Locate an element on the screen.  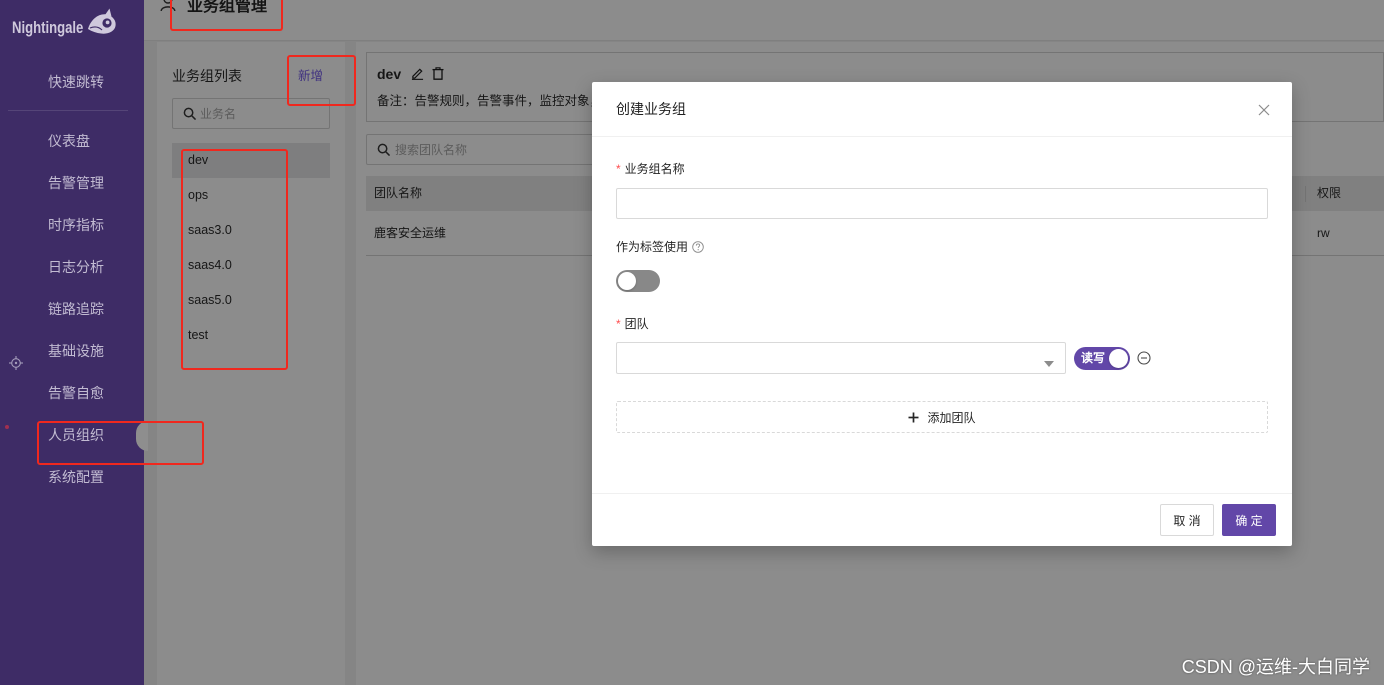
team-label: * 团队 is located at coordinates (632, 324).